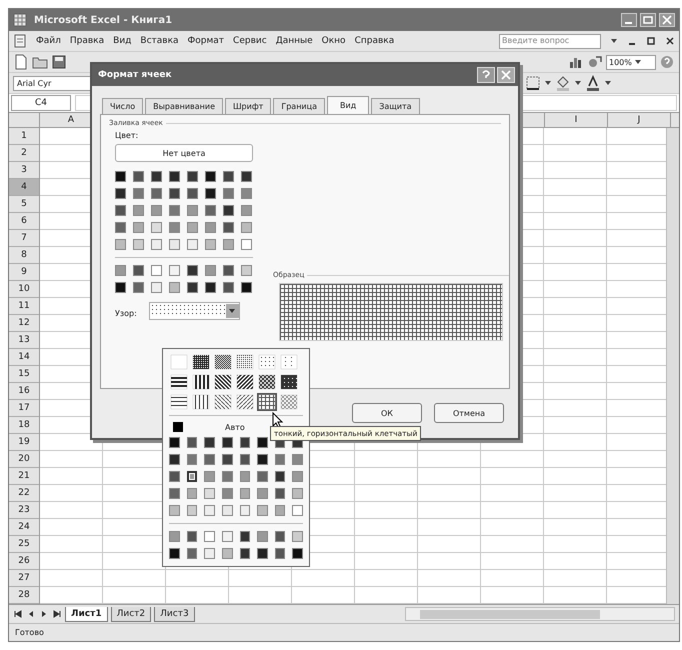 This screenshot has width=682, height=650. I want to click on restore-icon, so click(651, 41).